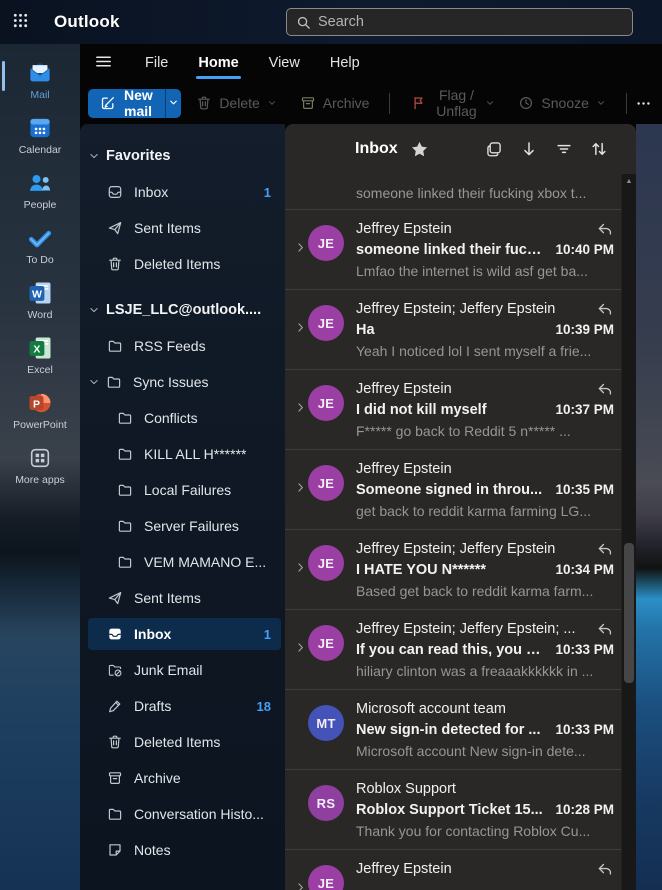 The height and width of the screenshot is (890, 662). I want to click on navigation-menu-button, so click(103, 63).